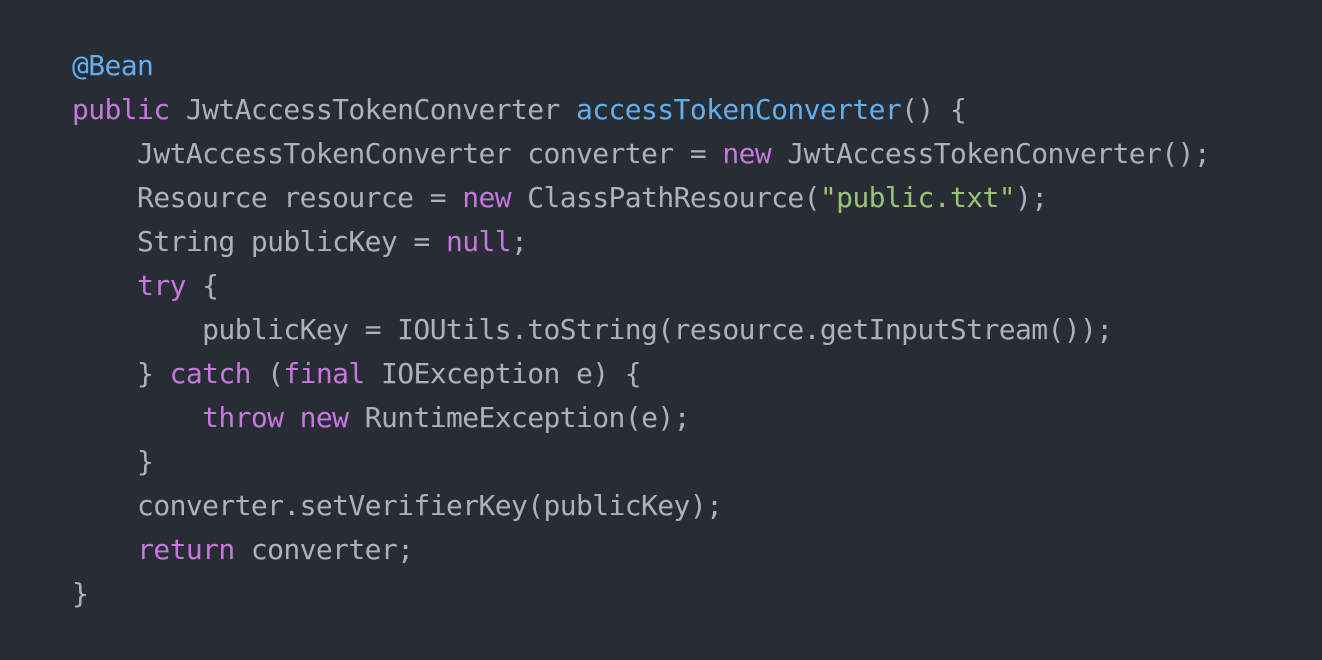 The height and width of the screenshot is (660, 1322). What do you see at coordinates (324, 549) in the screenshot?
I see `code-token: converter;` at bounding box center [324, 549].